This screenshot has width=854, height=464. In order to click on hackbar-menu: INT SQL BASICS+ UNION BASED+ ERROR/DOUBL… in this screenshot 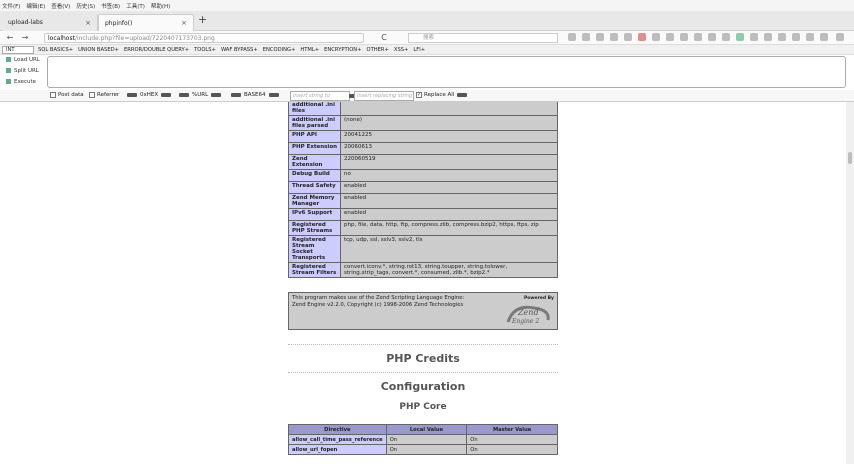, I will do `click(427, 50)`.